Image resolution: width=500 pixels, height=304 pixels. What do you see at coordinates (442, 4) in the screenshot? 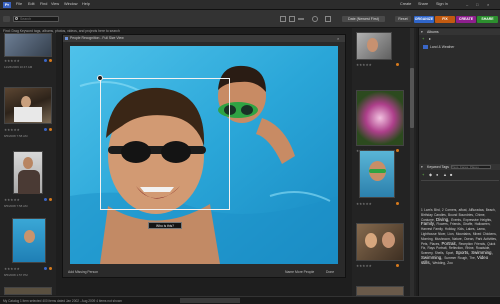
I see `menu-sign-in: Sign In` at bounding box center [442, 4].